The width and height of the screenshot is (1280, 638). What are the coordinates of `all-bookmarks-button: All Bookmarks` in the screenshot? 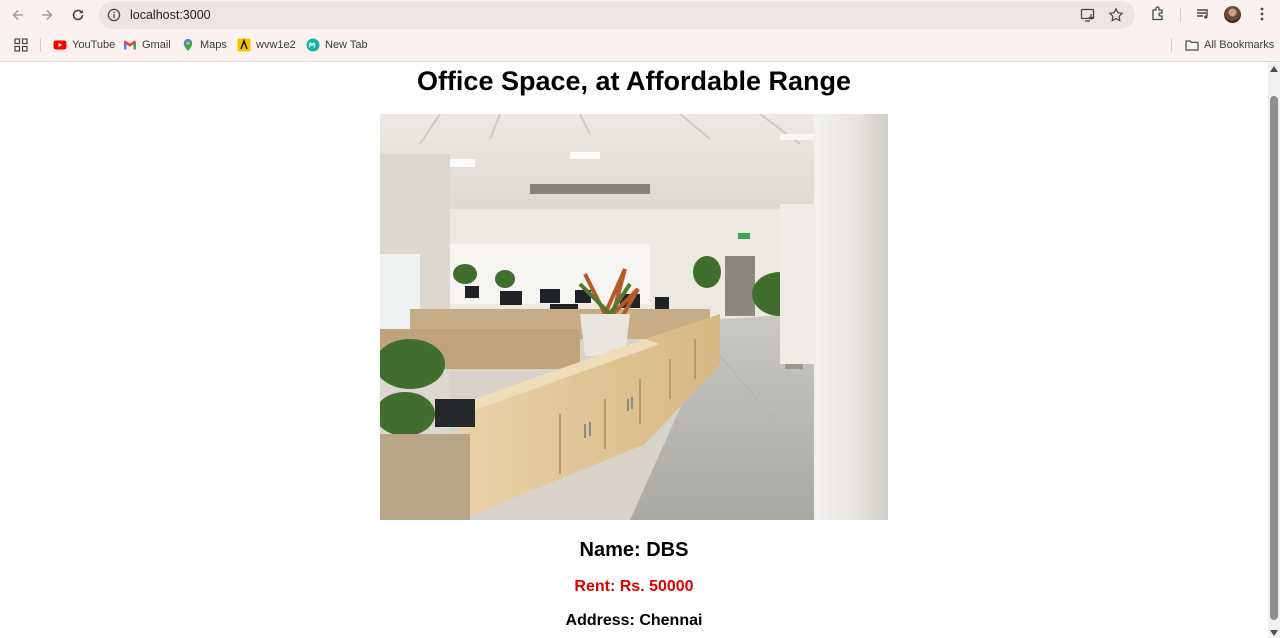 It's located at (1229, 45).